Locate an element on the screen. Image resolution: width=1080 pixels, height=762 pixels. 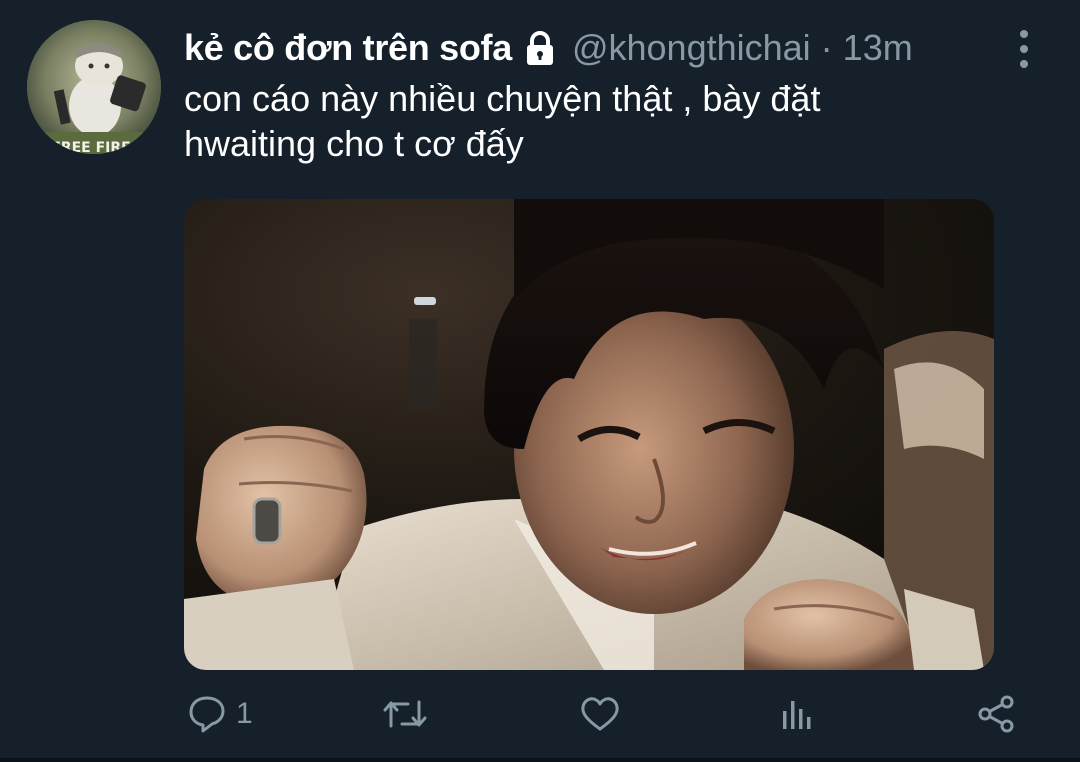
display-name: kẻ cô đơn trên sofa is located at coordinates (348, 48).